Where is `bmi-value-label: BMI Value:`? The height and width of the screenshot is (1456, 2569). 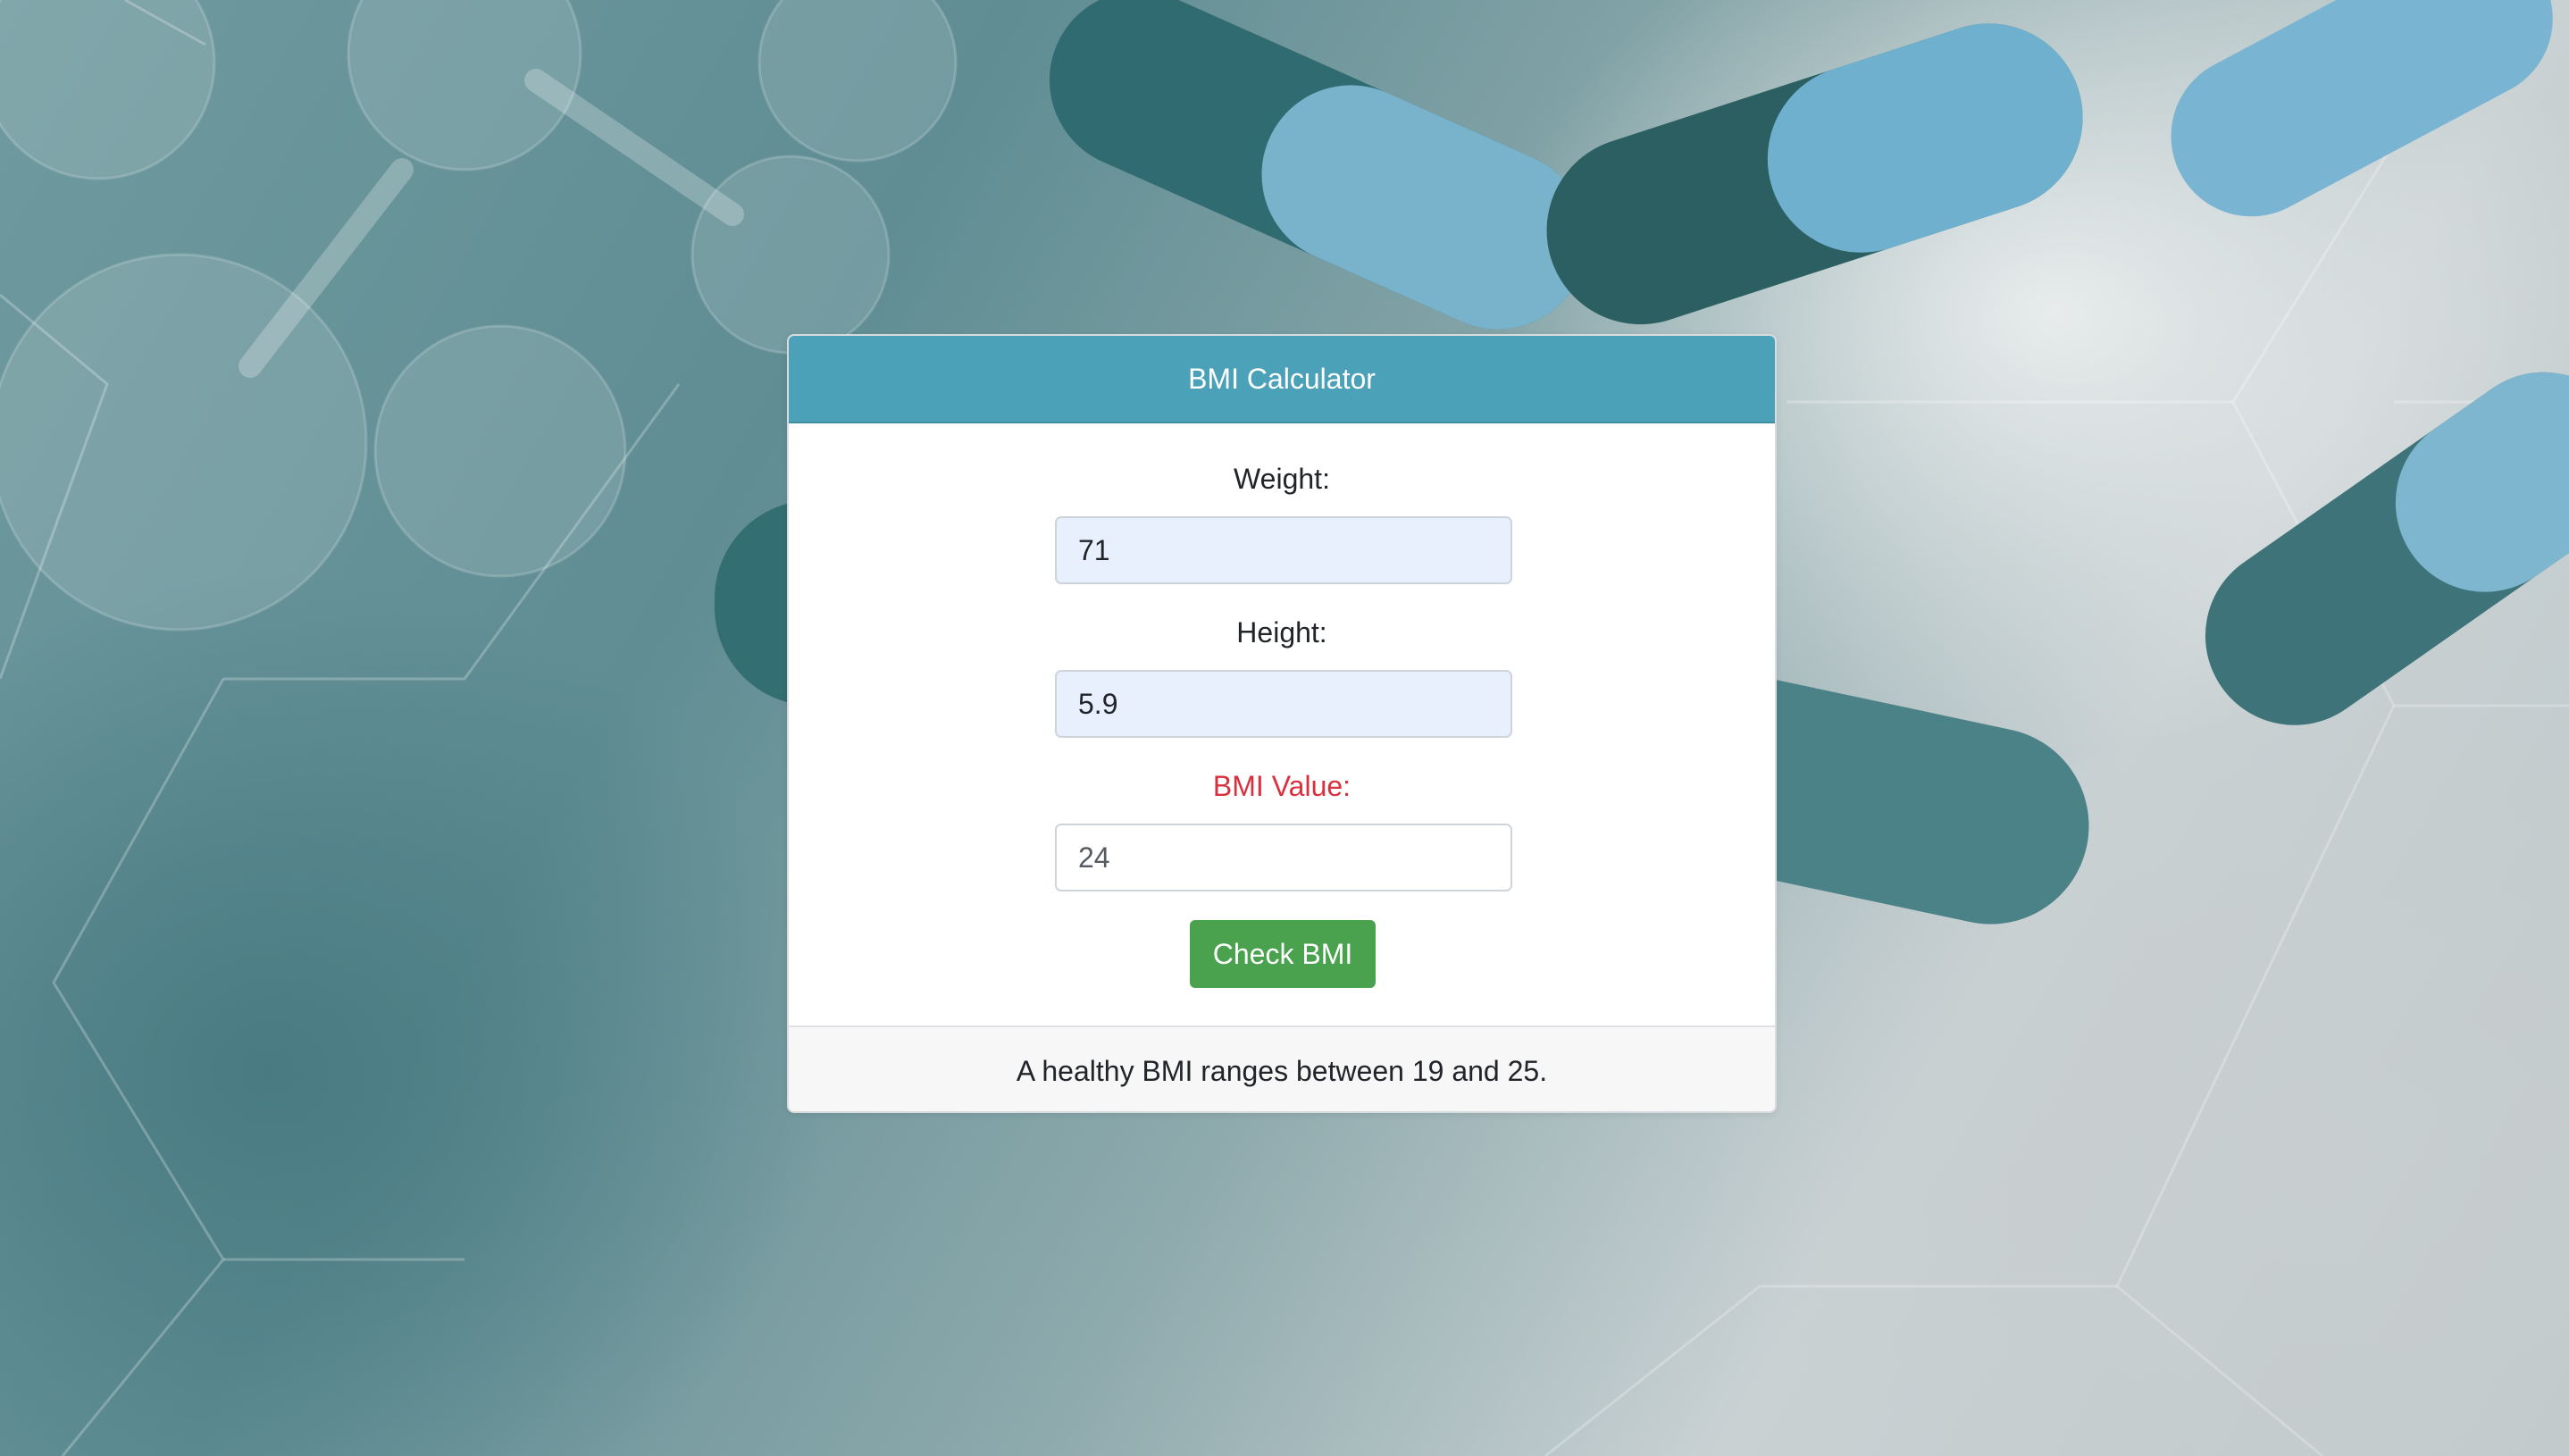
bmi-value-label: BMI Value: is located at coordinates (1281, 786).